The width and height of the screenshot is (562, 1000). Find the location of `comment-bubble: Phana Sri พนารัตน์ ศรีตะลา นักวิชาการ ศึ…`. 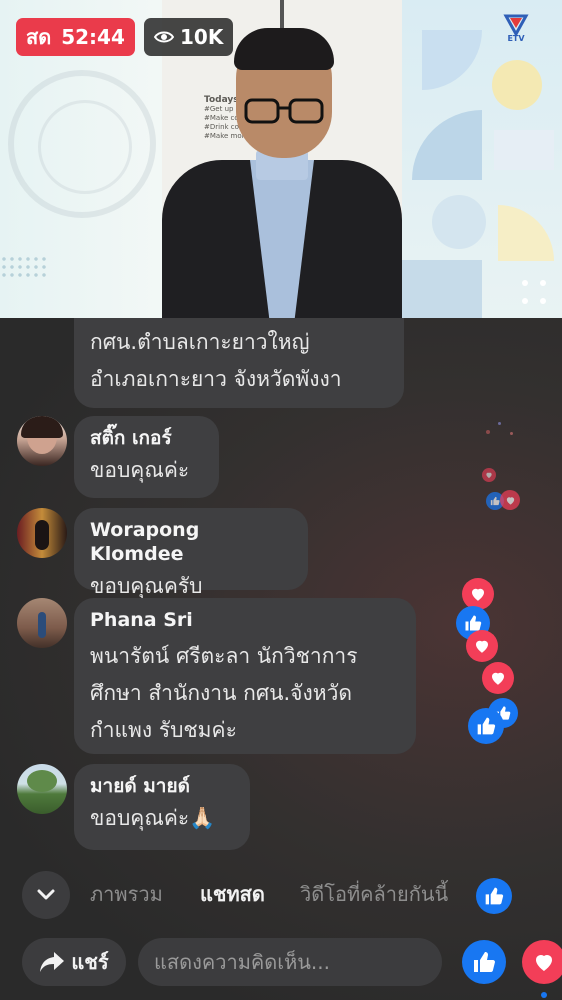

comment-bubble: Phana Sri พนารัตน์ ศรีตะลา นักวิชาการ ศึ… is located at coordinates (245, 676).